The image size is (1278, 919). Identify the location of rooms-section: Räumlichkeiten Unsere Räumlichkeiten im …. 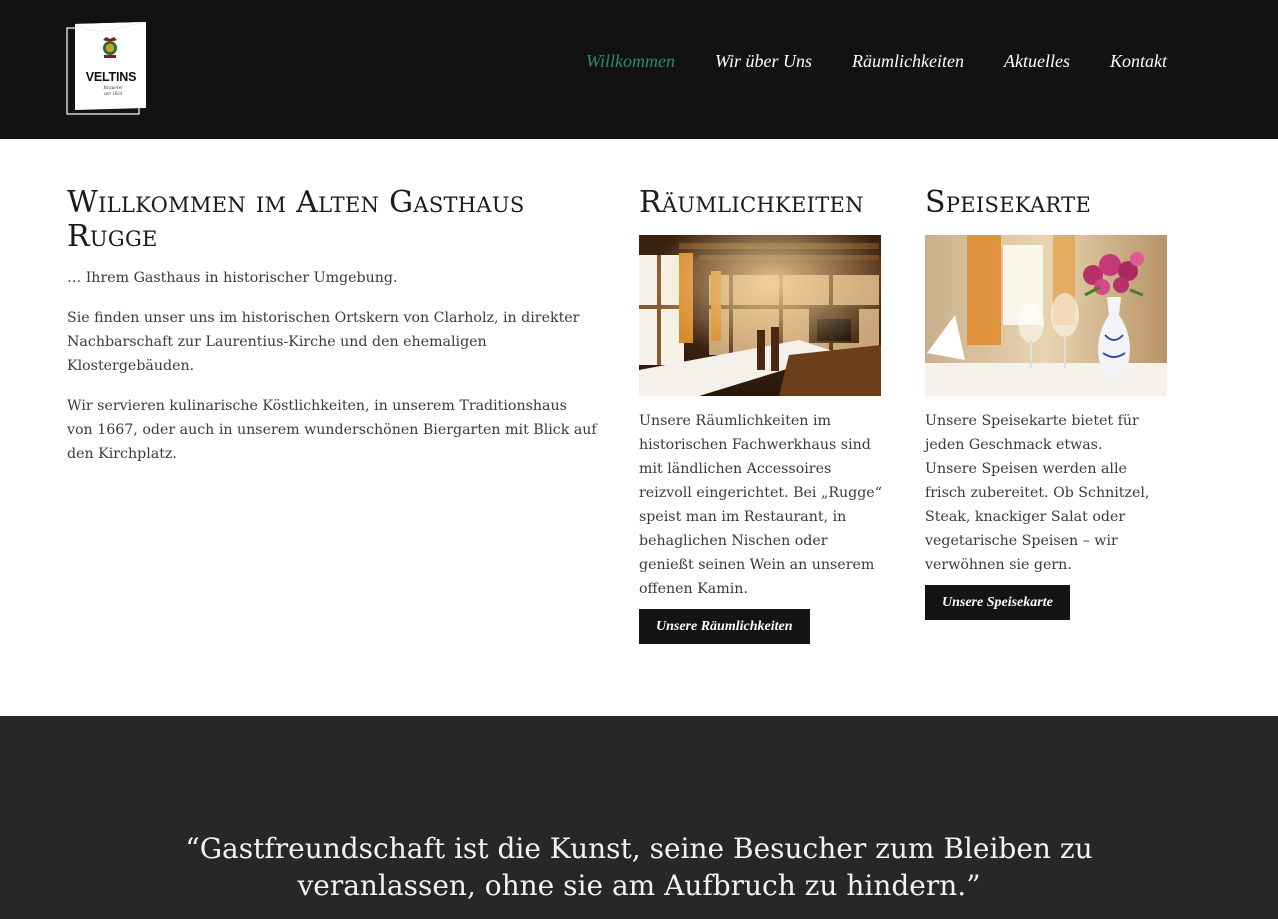
(761, 415).